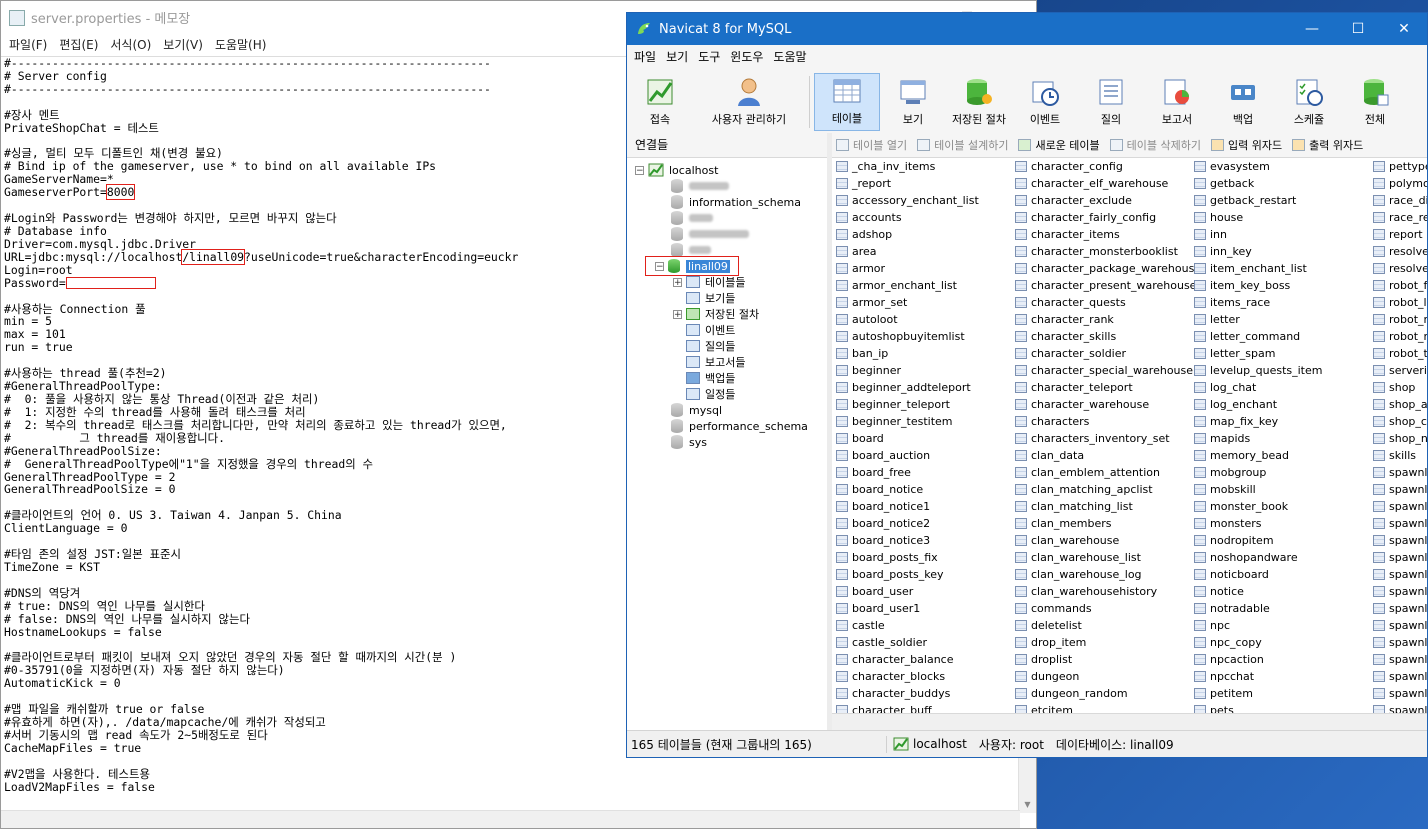 This screenshot has height=829, width=1428. Describe the element at coordinates (1258, 336) in the screenshot. I see `table-item: letter_command` at that location.